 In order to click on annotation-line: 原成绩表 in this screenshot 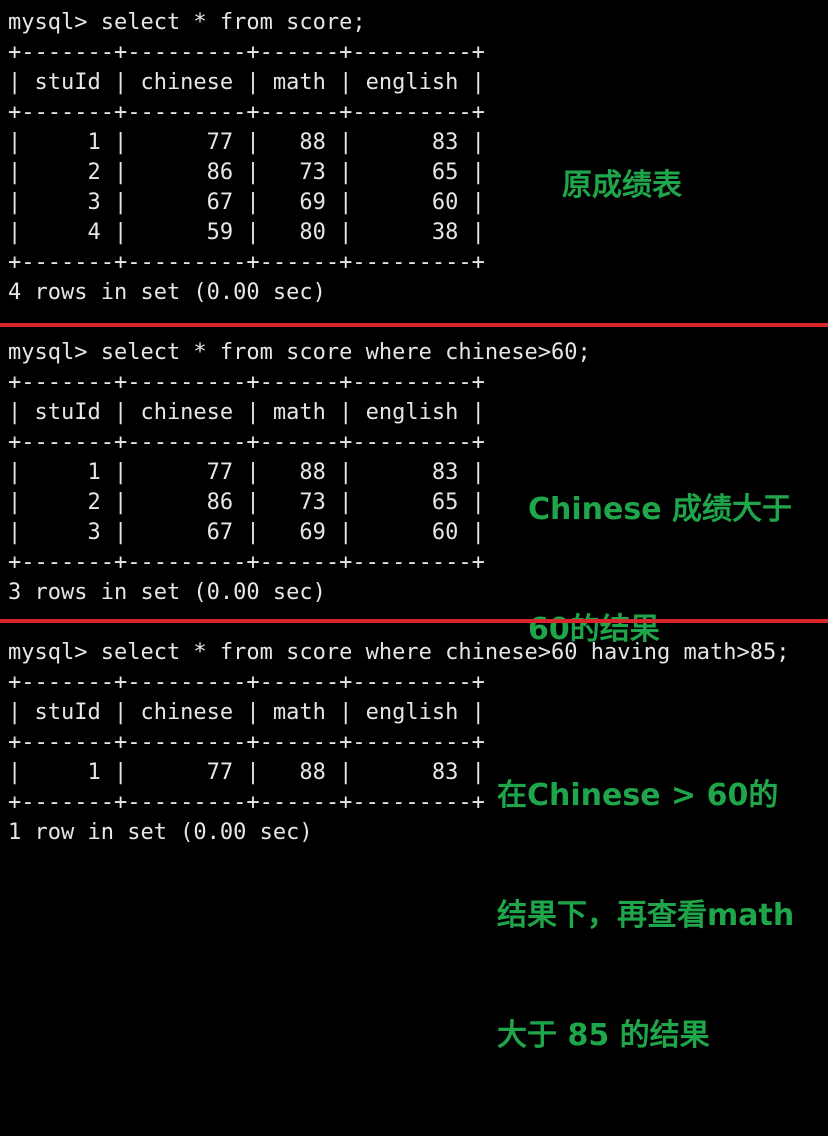, I will do `click(622, 185)`.